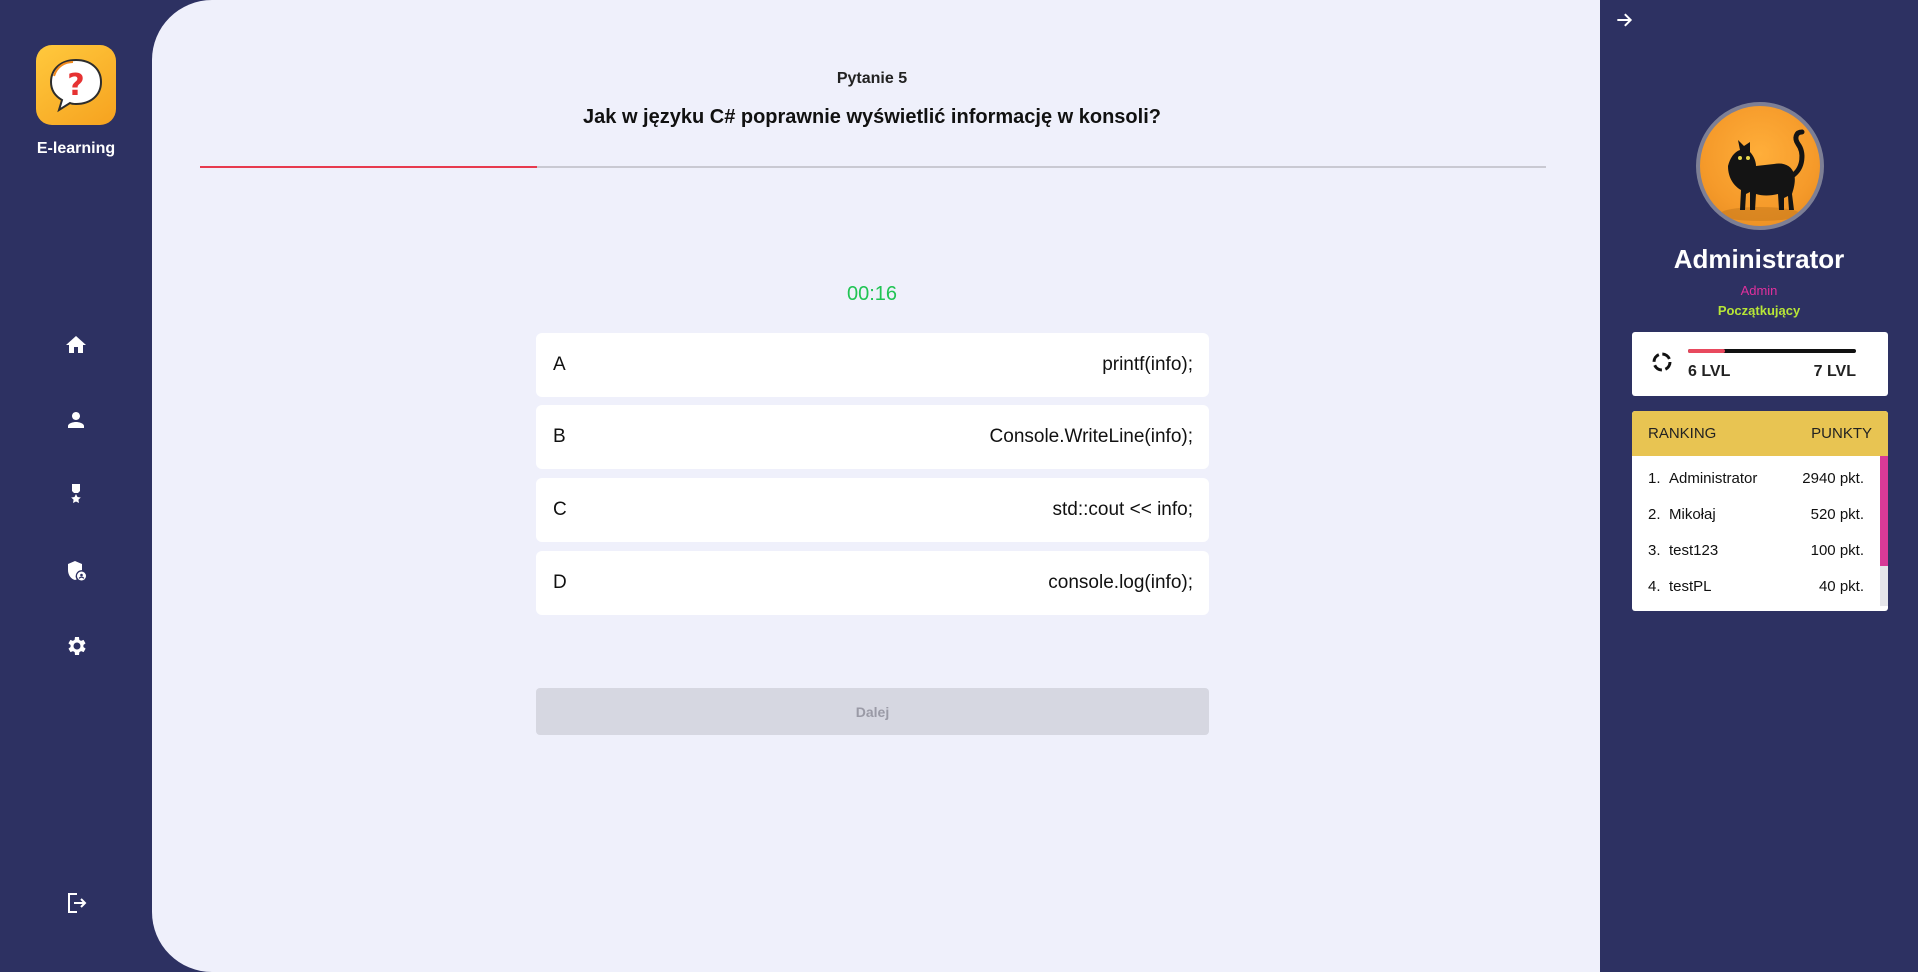  I want to click on current-level: 6 LVL, so click(1709, 371).